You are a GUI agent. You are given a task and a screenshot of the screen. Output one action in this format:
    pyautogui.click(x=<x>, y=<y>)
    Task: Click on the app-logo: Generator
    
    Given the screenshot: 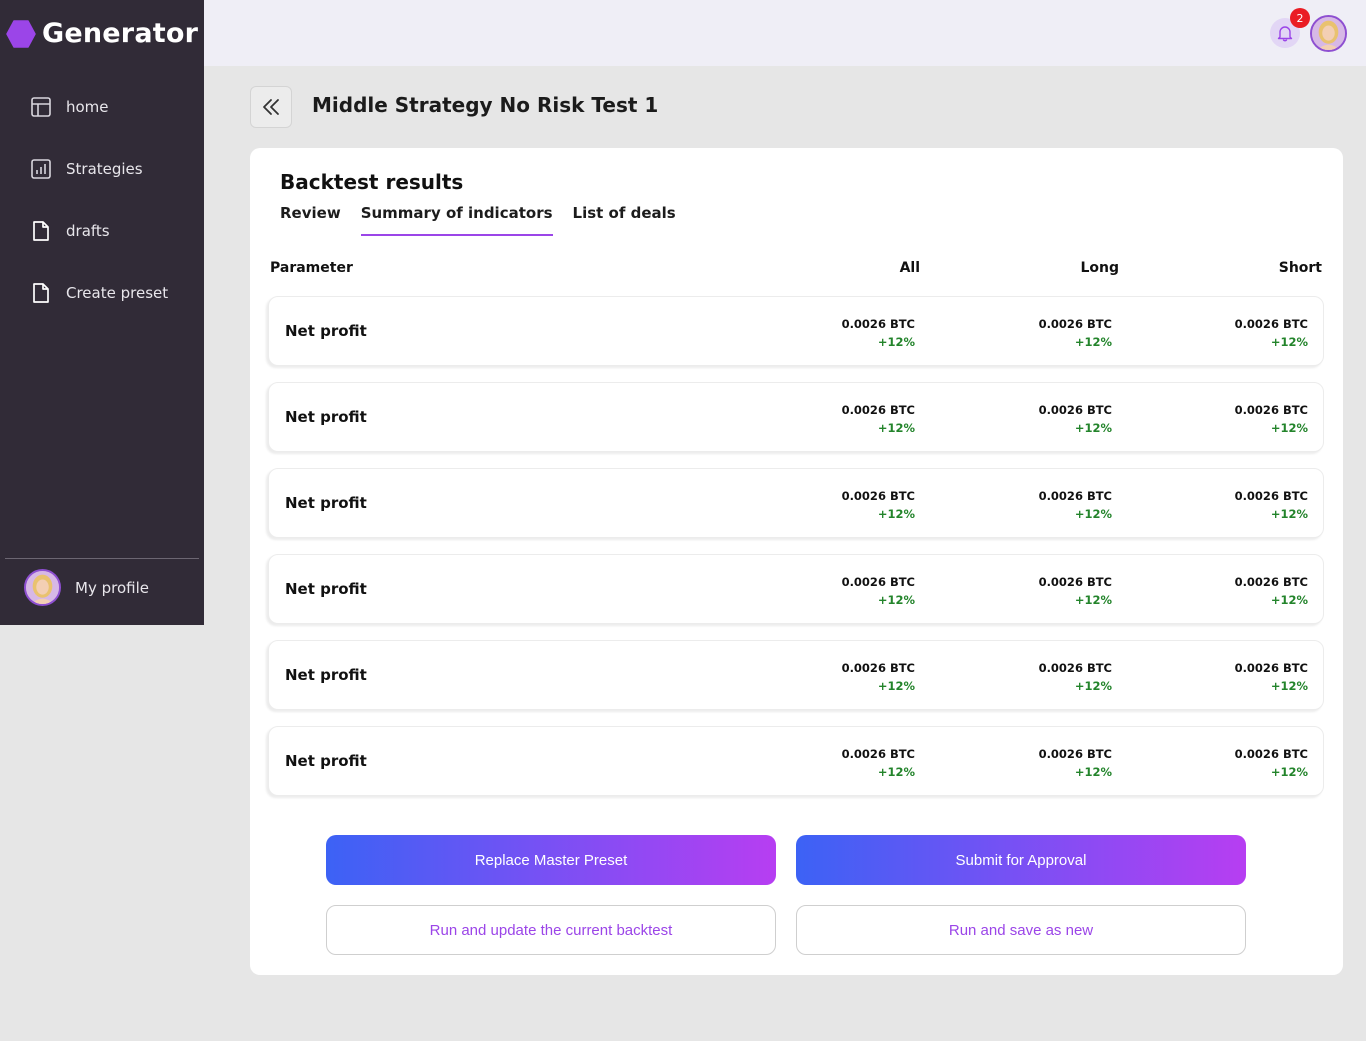 What is the action you would take?
    pyautogui.click(x=102, y=33)
    